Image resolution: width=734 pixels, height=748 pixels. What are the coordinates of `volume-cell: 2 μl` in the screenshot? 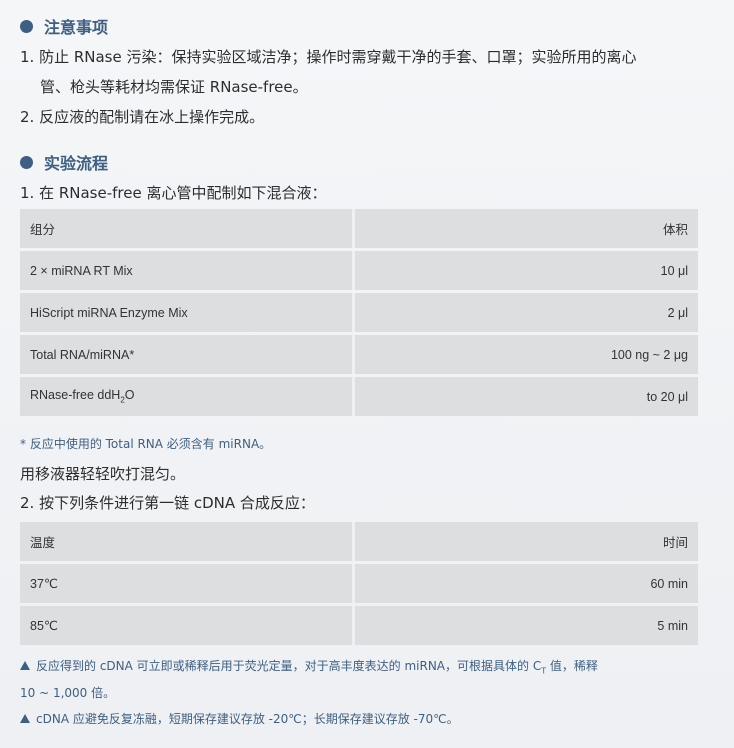 It's located at (526, 312).